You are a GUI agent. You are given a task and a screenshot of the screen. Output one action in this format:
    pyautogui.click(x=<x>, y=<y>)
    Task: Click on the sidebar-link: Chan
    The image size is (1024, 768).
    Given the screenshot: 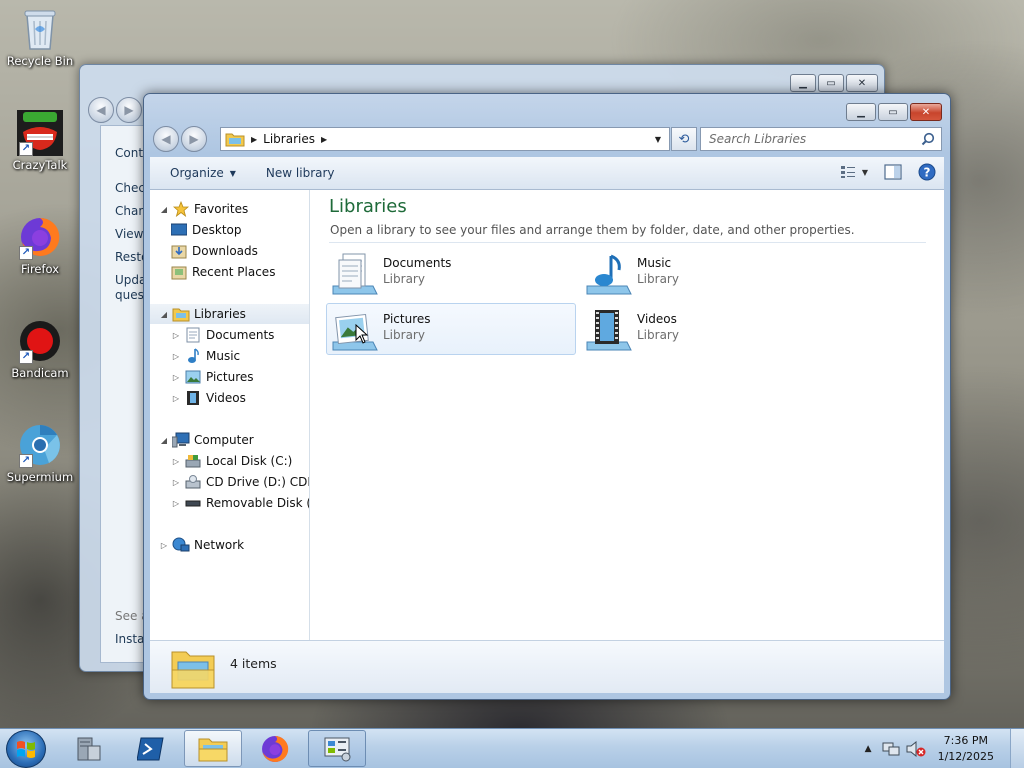 What is the action you would take?
    pyautogui.click(x=130, y=211)
    